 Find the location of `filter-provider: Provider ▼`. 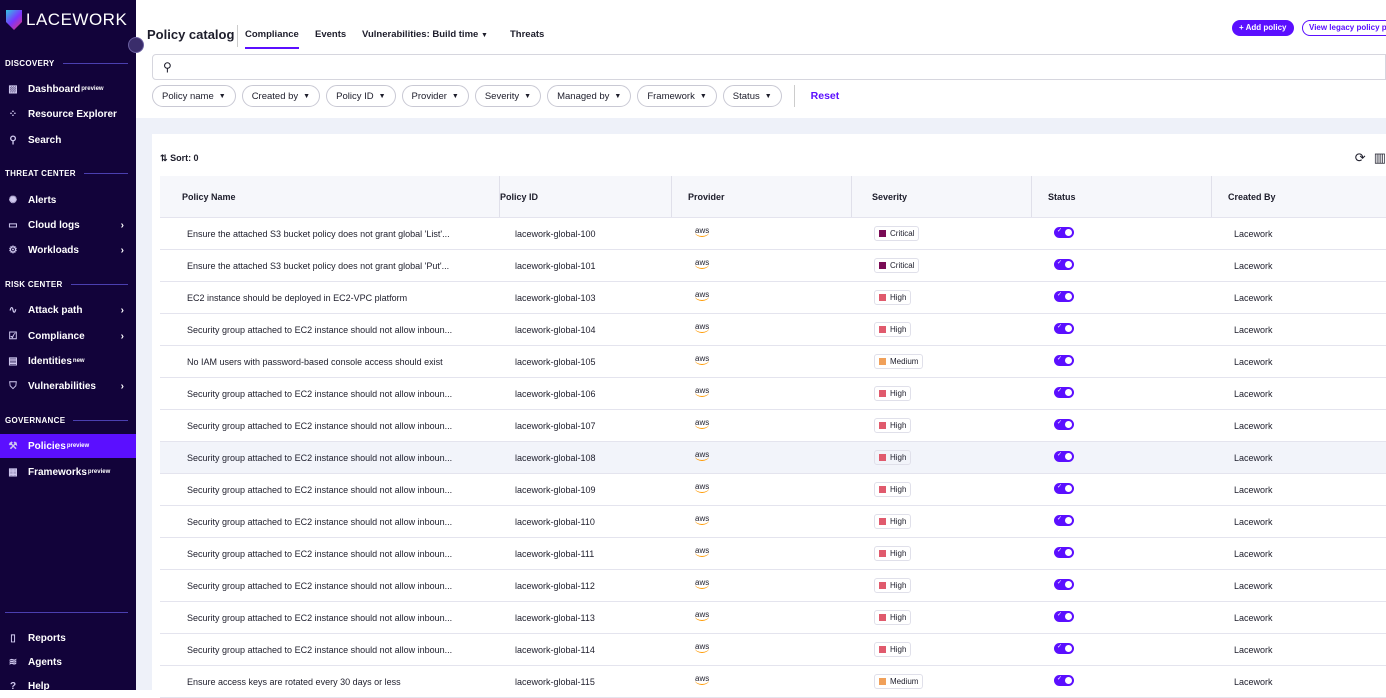

filter-provider: Provider ▼ is located at coordinates (435, 96).